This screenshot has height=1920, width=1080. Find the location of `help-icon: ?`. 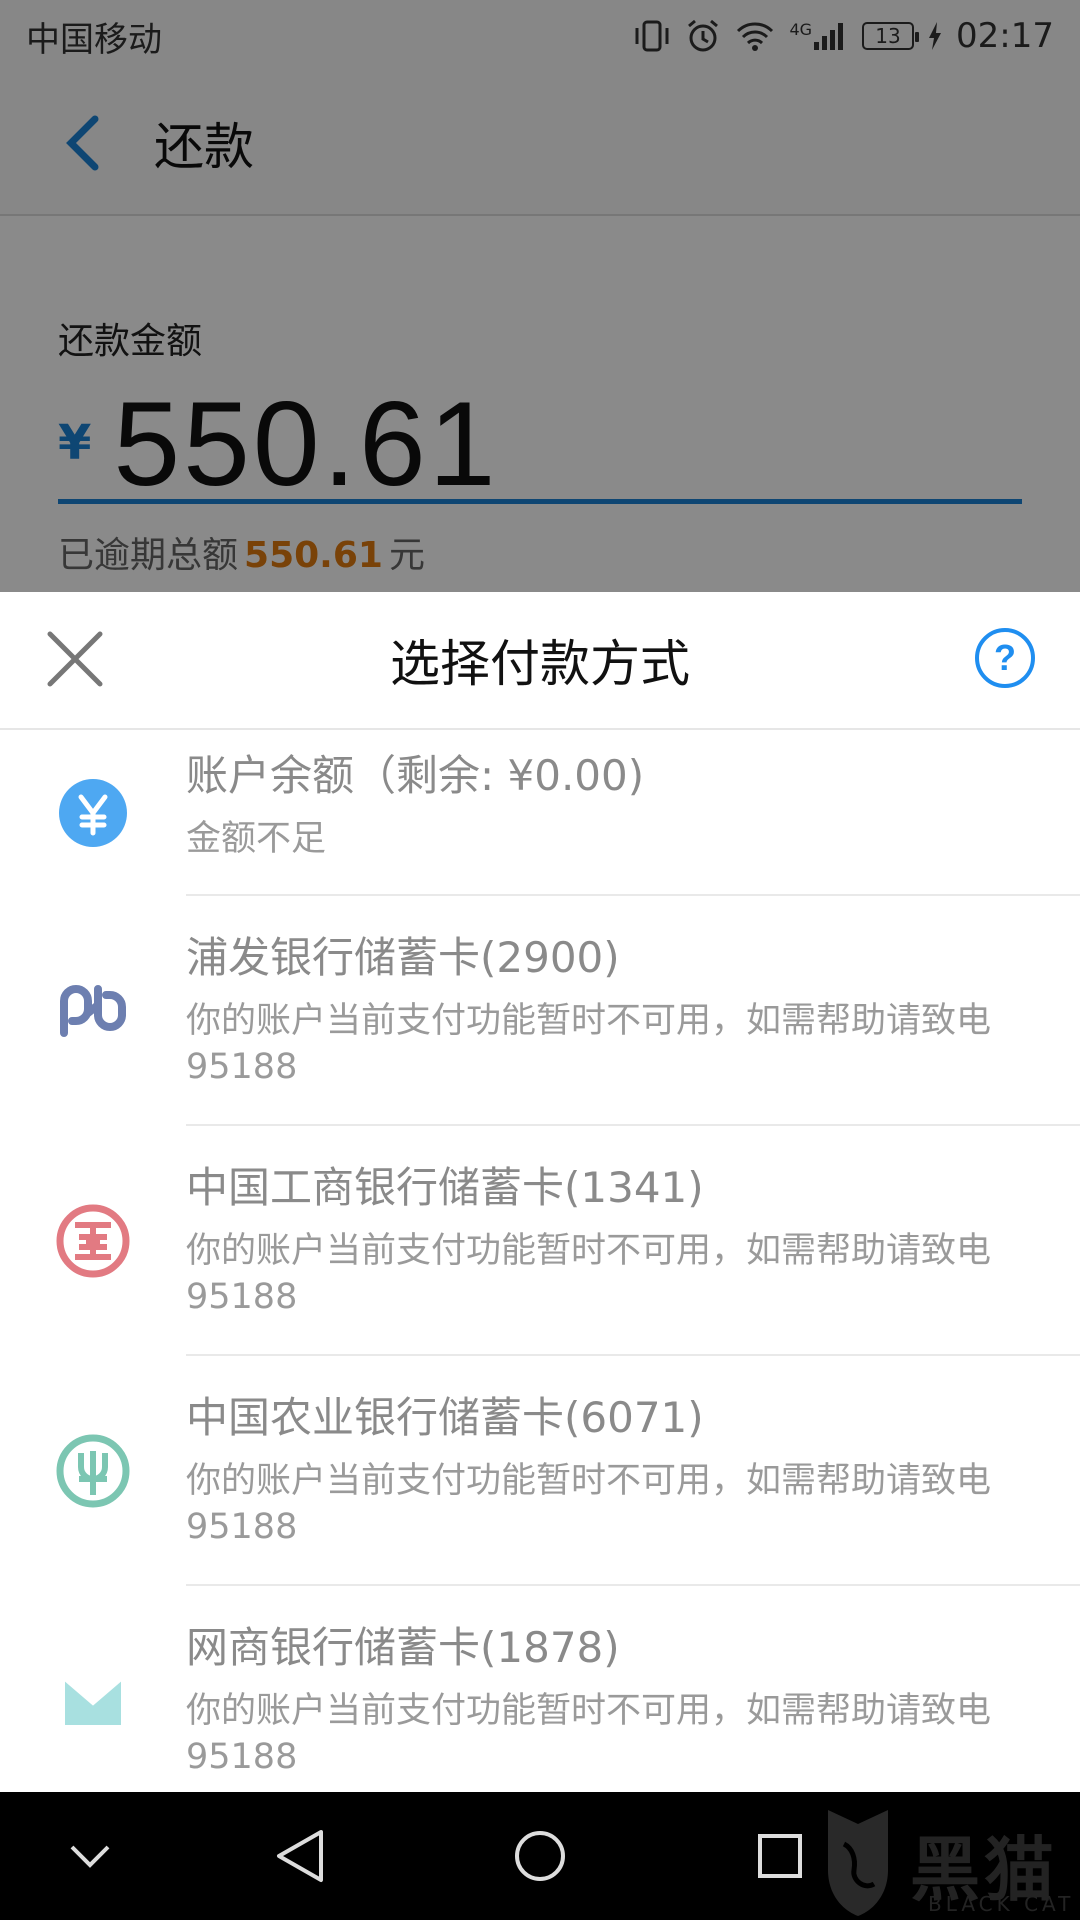

help-icon: ? is located at coordinates (1005, 658).